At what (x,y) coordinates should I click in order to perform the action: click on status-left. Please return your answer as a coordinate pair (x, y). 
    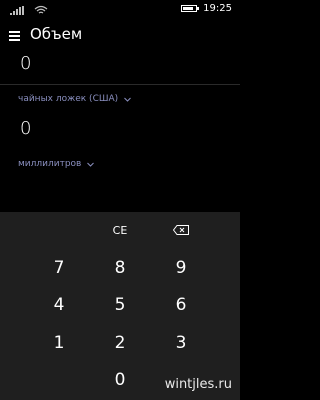
    Looking at the image, I should click on (29, 10).